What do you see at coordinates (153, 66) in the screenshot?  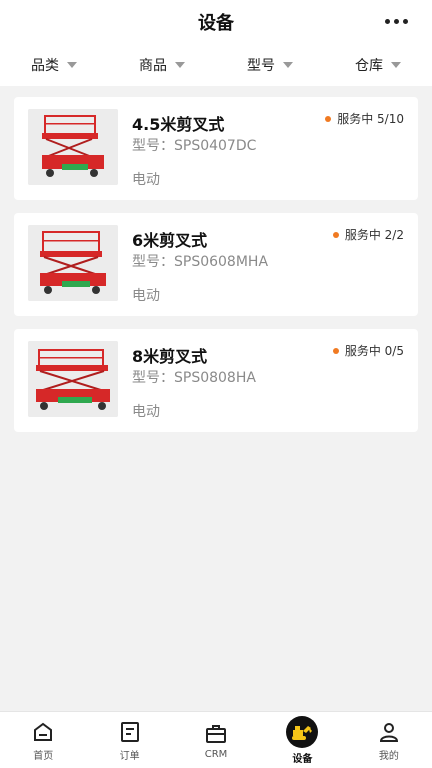 I see `filter-label: 商品` at bounding box center [153, 66].